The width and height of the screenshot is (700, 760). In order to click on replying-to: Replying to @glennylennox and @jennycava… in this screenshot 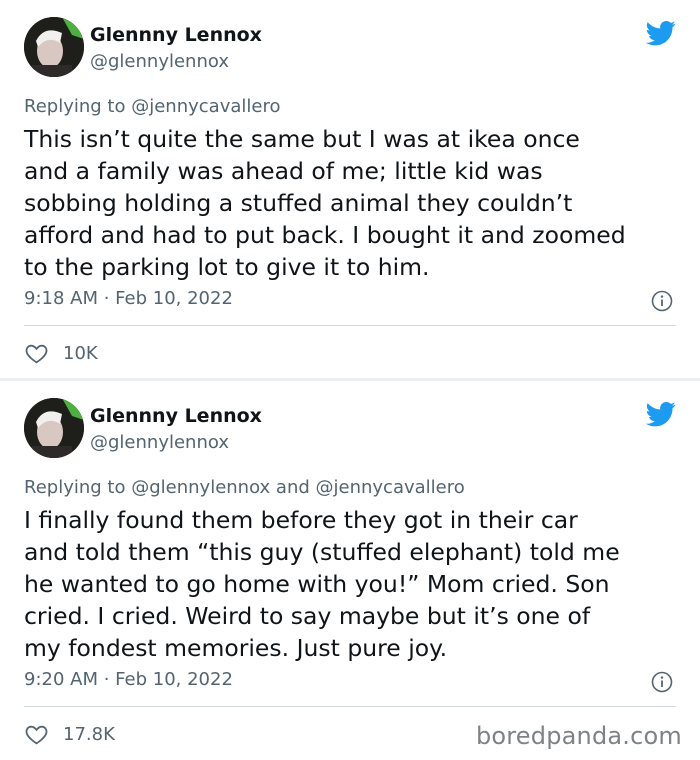, I will do `click(244, 488)`.